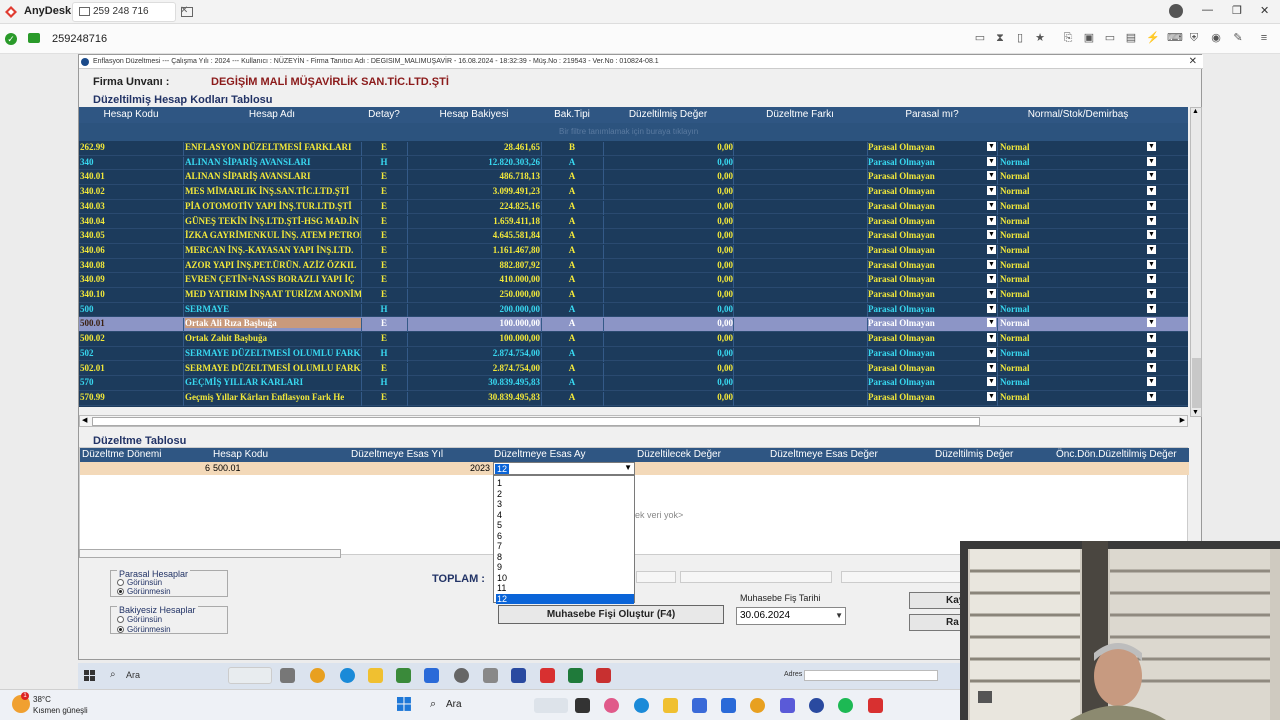 Image resolution: width=1280 pixels, height=720 pixels. I want to click on cell-hesap-kodu: 340, so click(130, 162).